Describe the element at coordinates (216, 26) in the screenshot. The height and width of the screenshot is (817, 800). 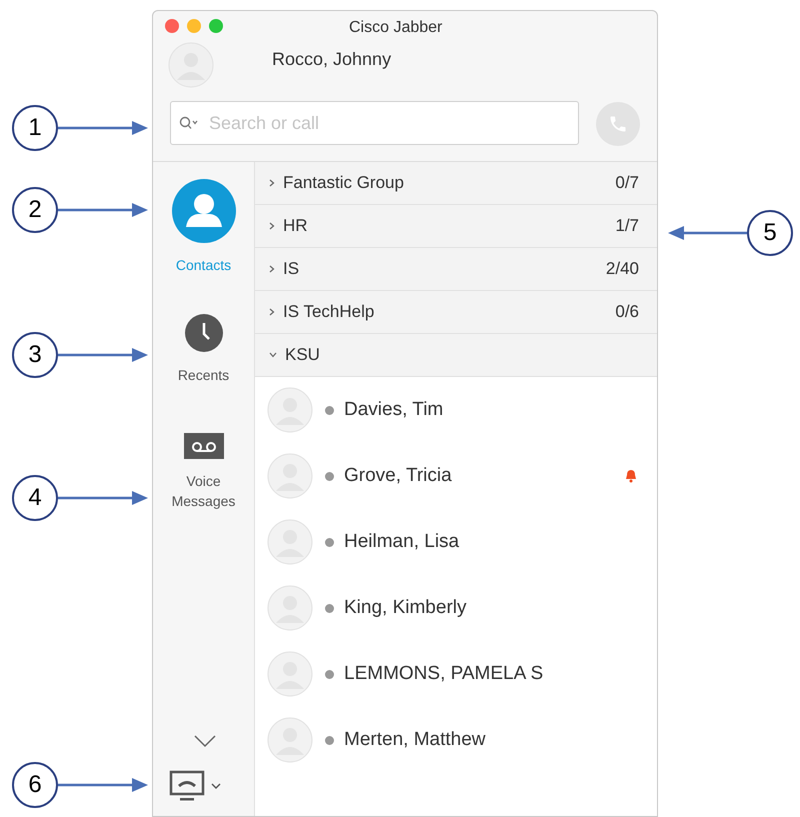
I see `maximize-window-icon` at that location.